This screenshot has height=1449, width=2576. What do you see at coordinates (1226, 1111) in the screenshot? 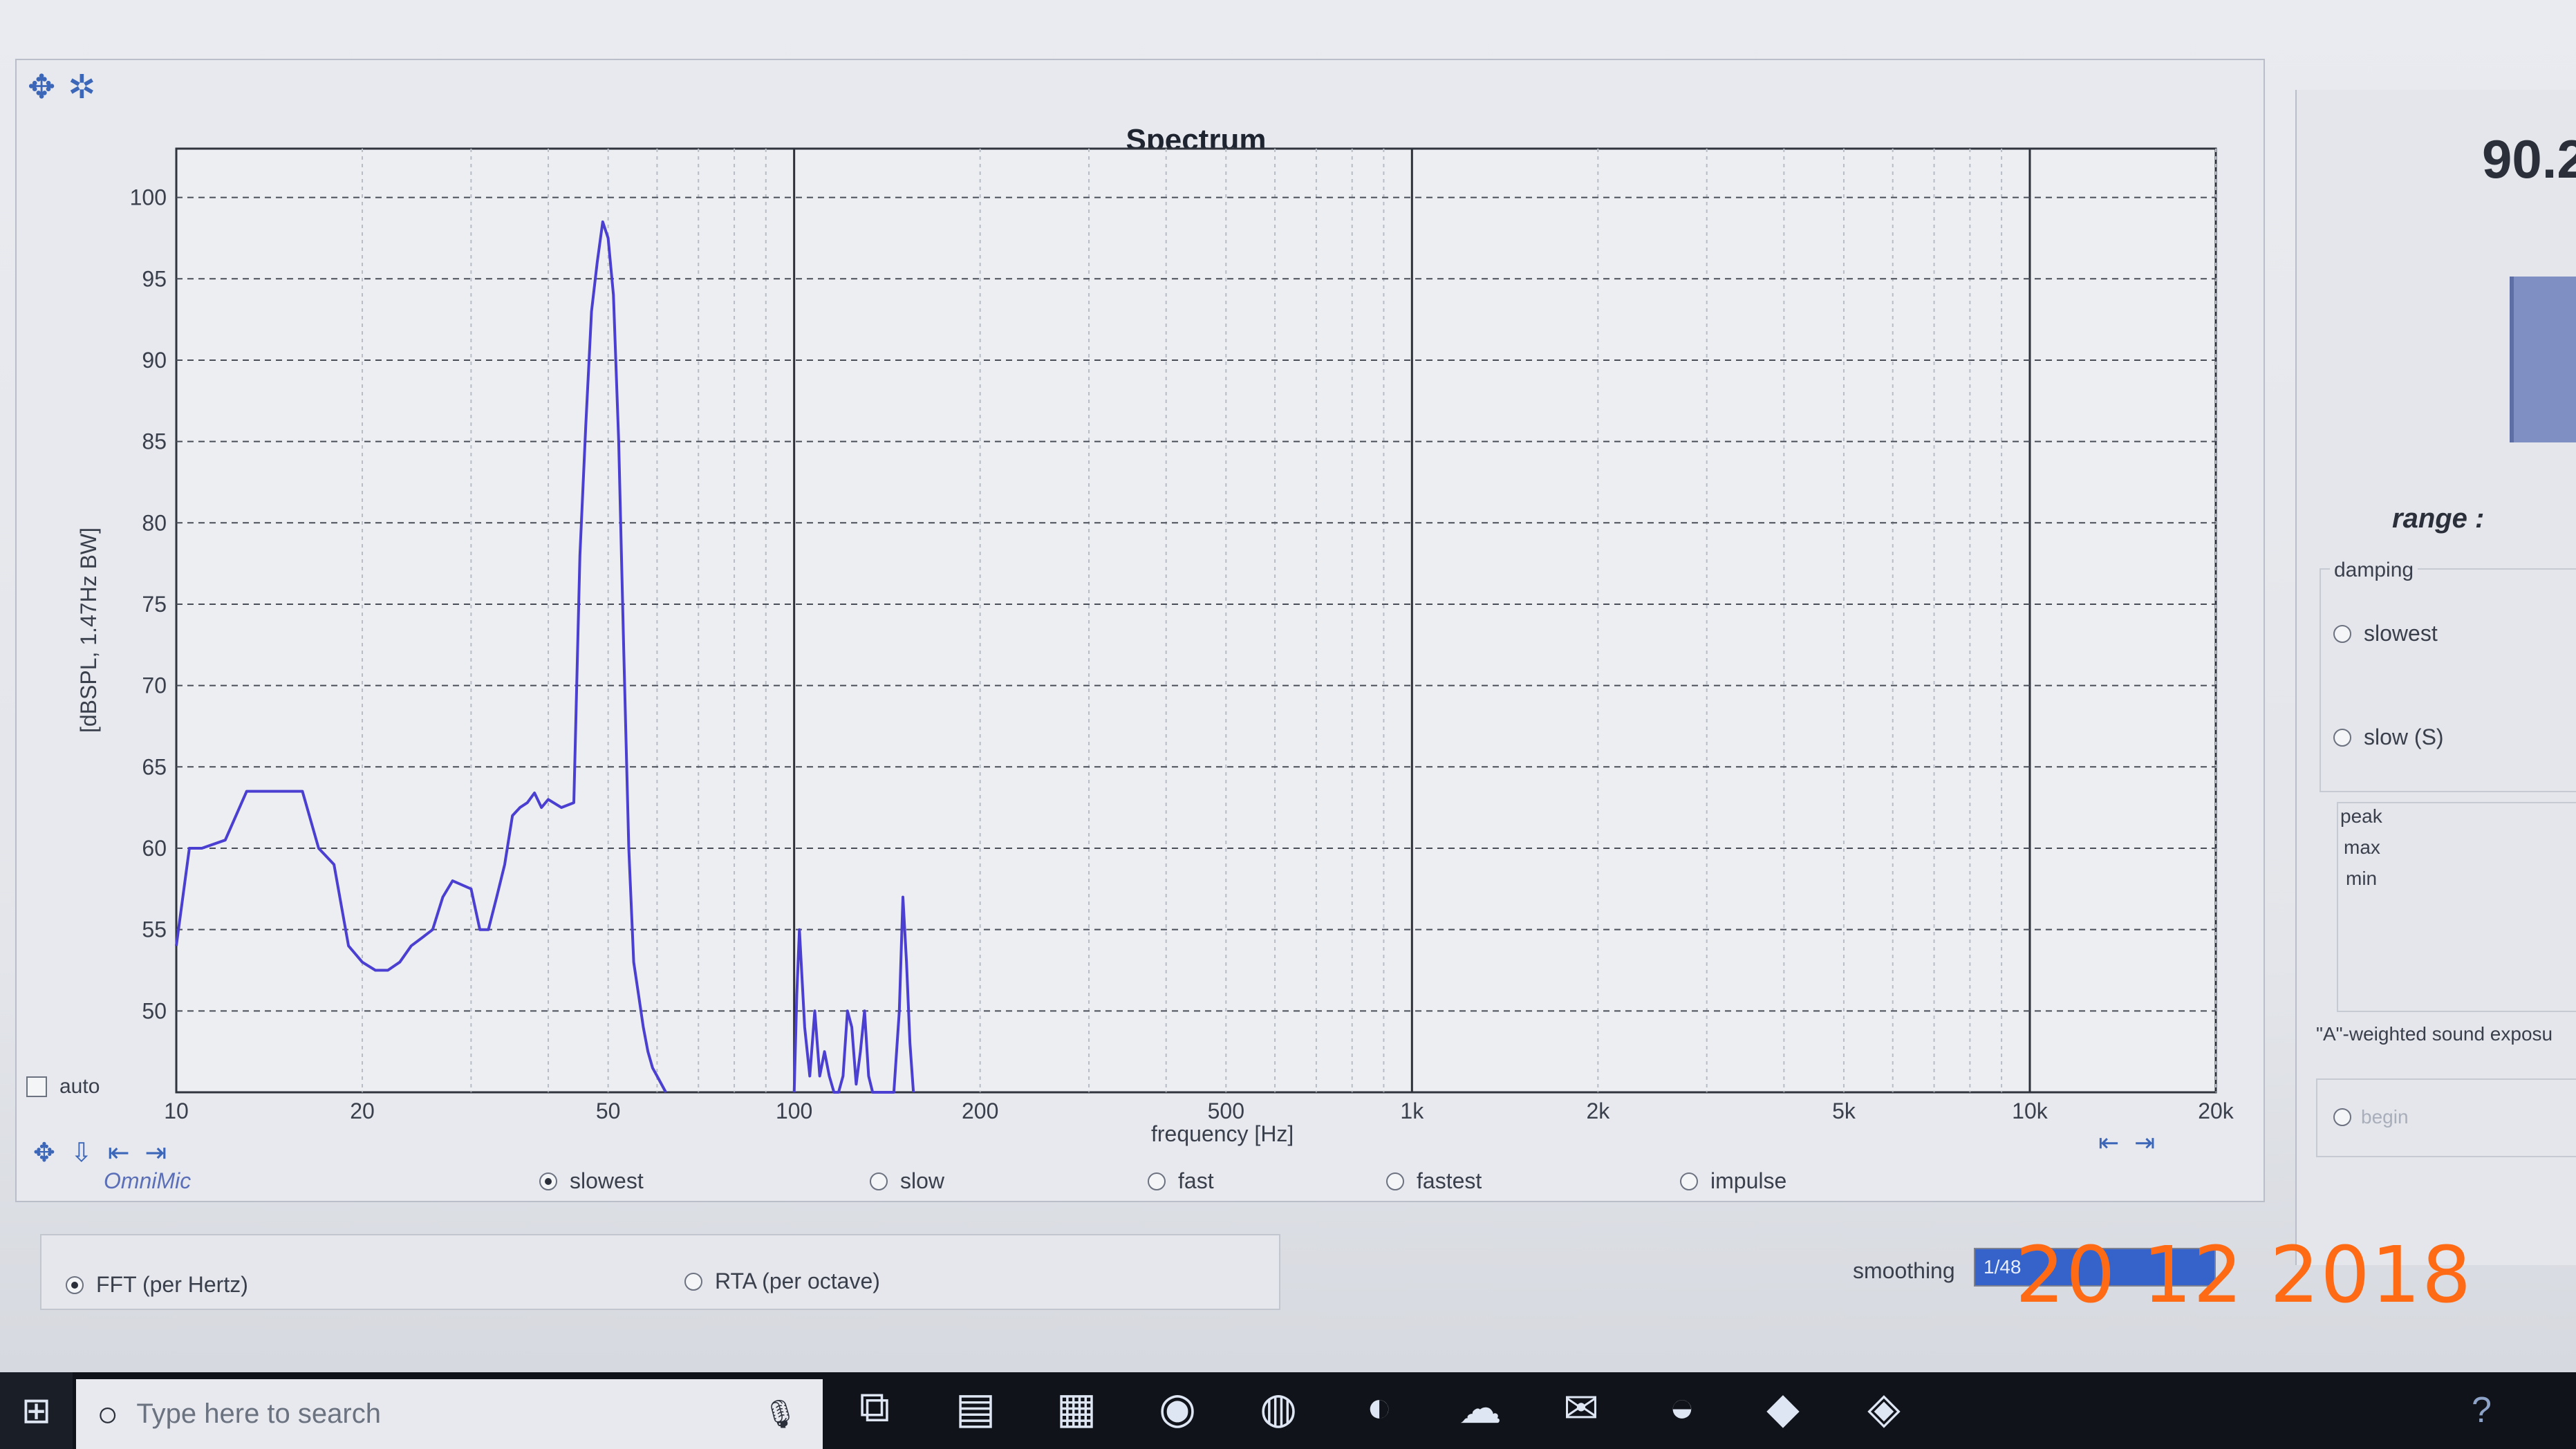
I see `x-tick-label: 500` at bounding box center [1226, 1111].